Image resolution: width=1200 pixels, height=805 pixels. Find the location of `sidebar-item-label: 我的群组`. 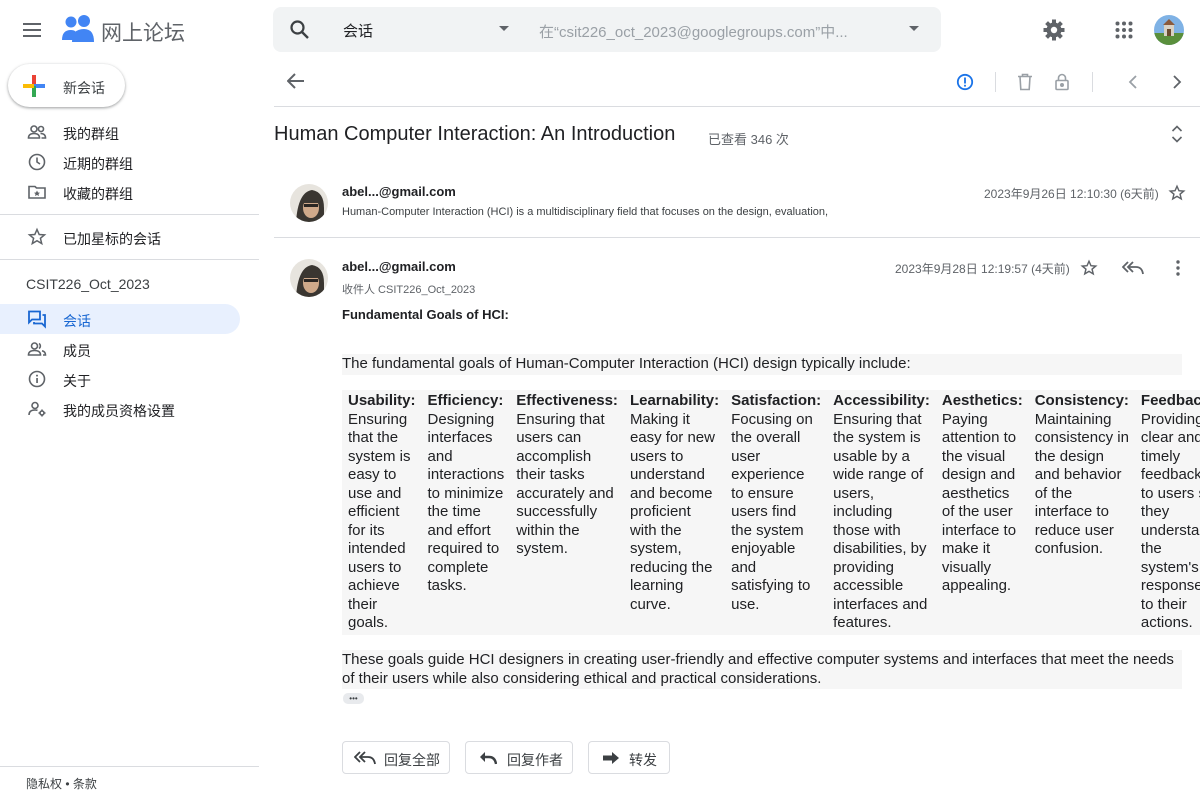

sidebar-item-label: 我的群组 is located at coordinates (91, 134).